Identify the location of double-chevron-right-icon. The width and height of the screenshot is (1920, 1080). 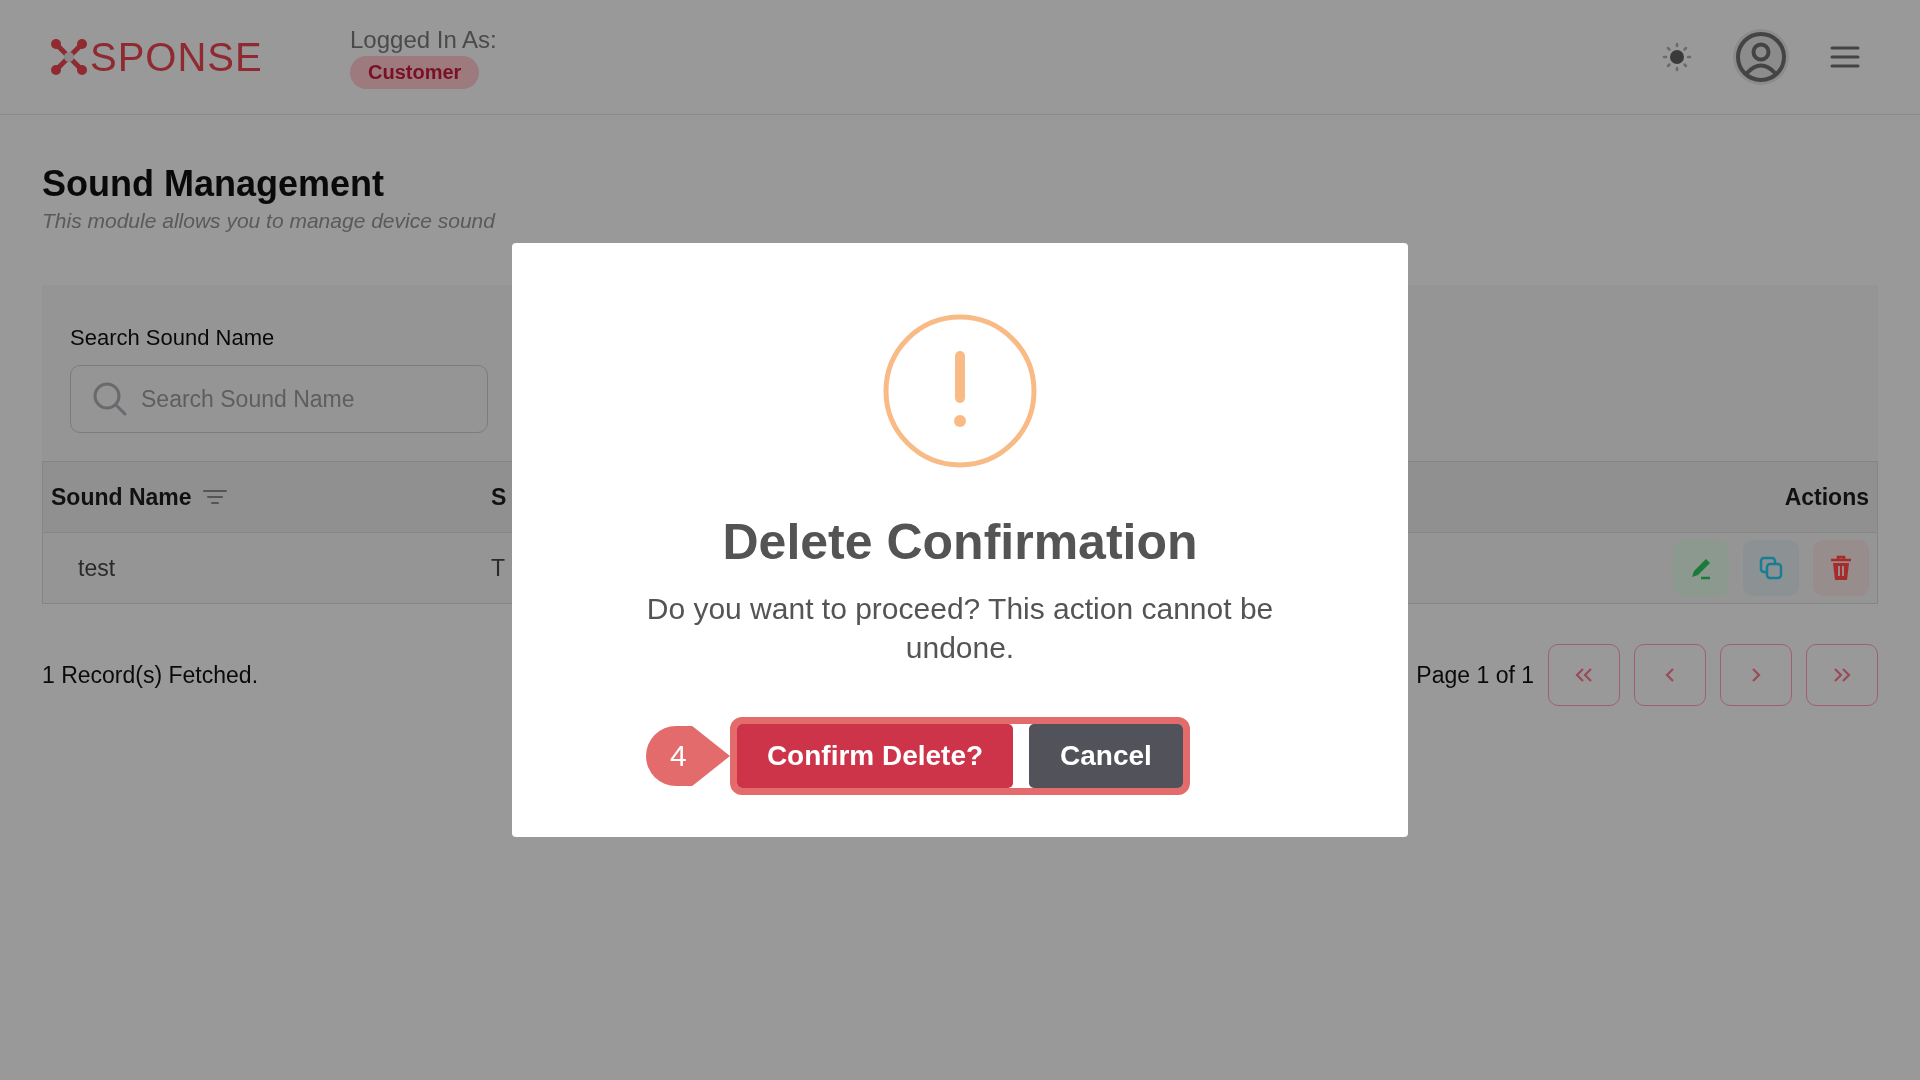
(1842, 675).